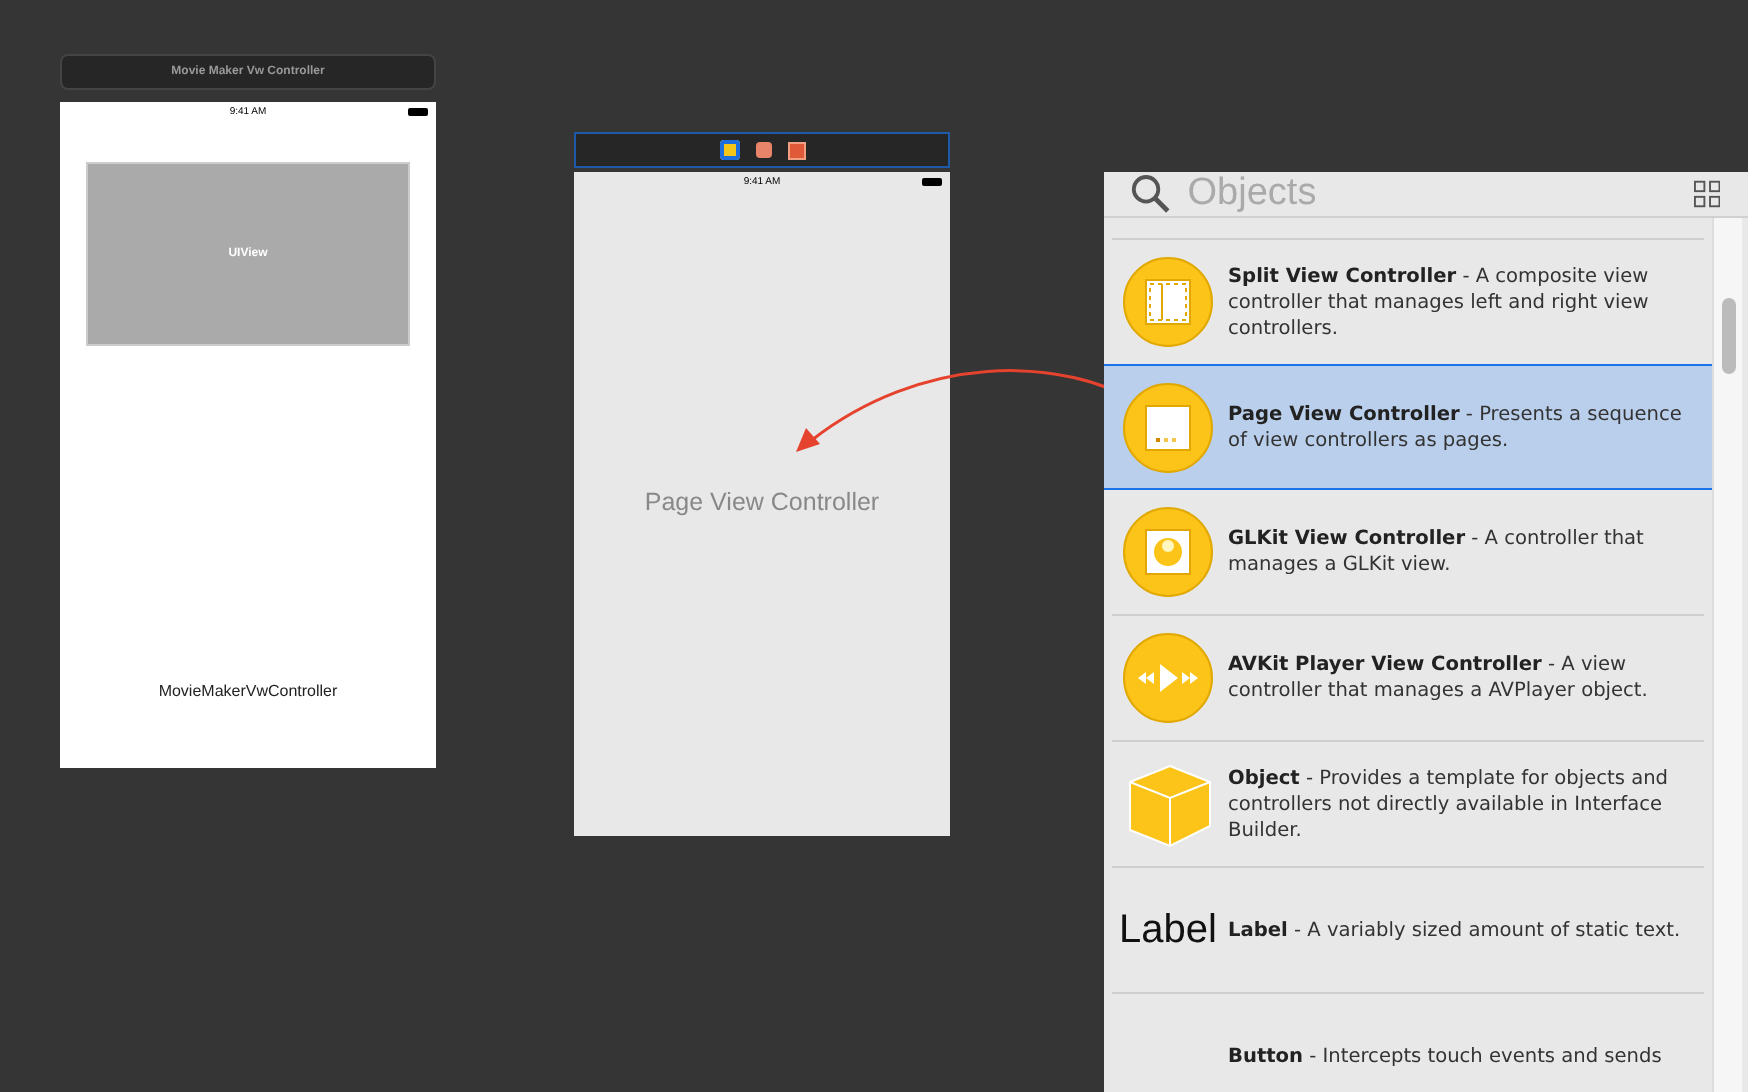  Describe the element at coordinates (1456, 427) in the screenshot. I see `item-description: Page View Controller - Presents a sequence of view controllers as pages.` at that location.